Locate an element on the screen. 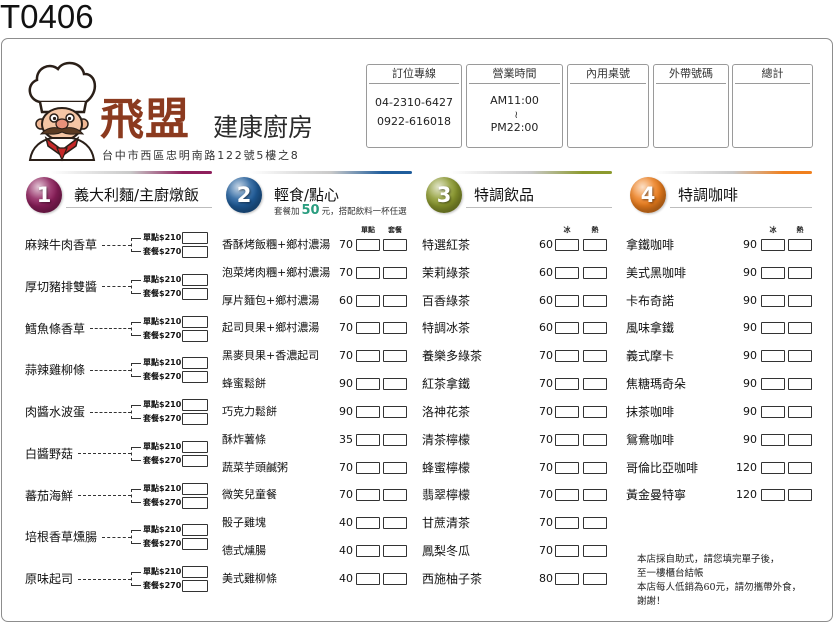  leader-line is located at coordinates (110, 328).